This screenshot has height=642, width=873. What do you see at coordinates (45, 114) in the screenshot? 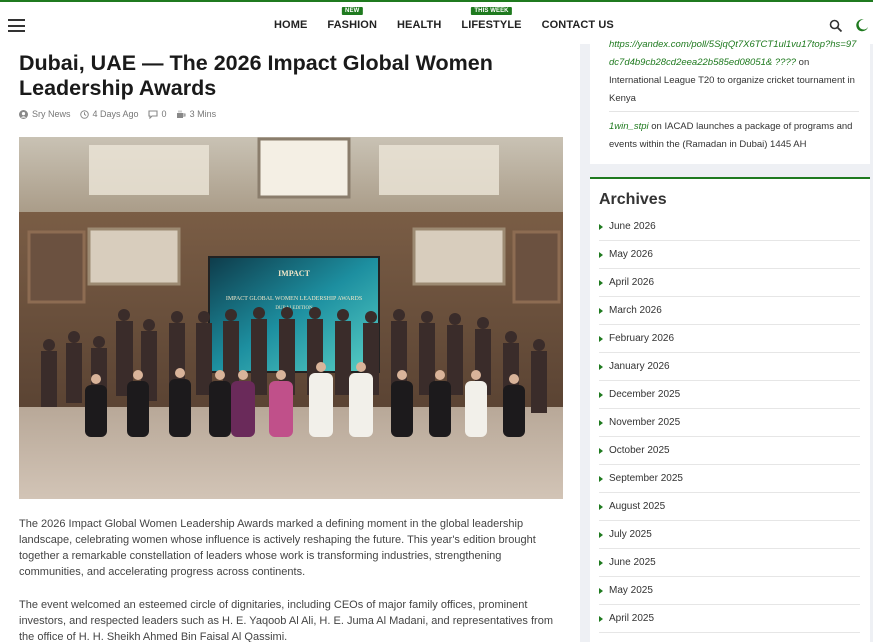
I see `meta-author: Sry News` at bounding box center [45, 114].